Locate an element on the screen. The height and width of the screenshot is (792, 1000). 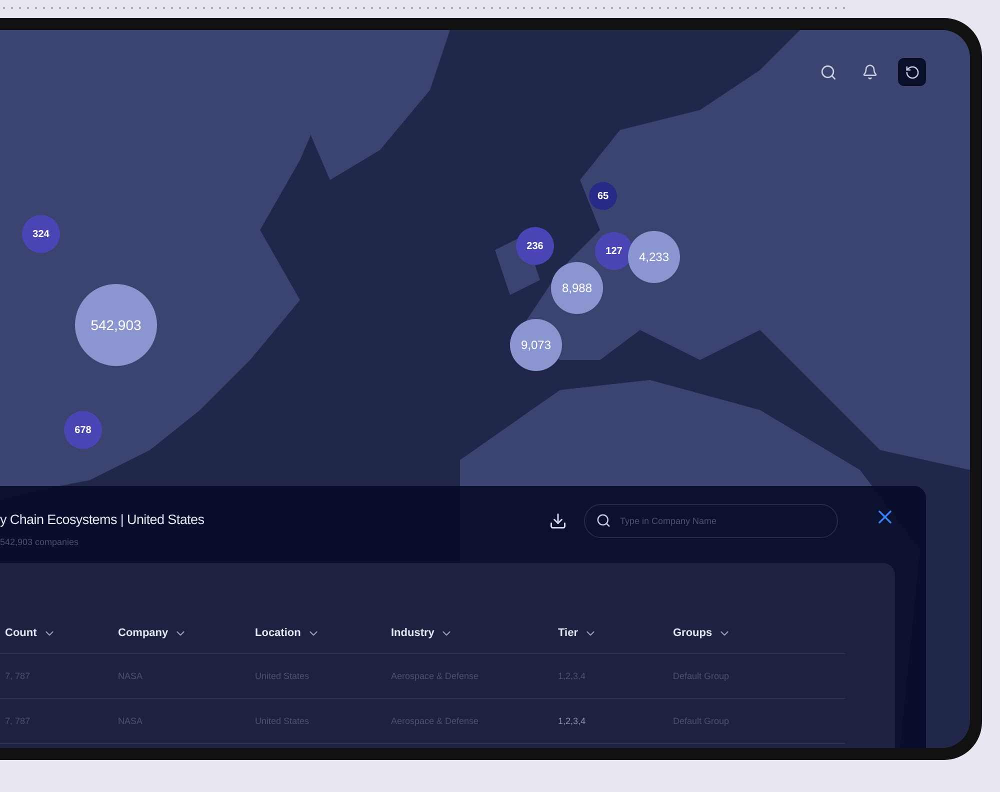
search-icon is located at coordinates (603, 520).